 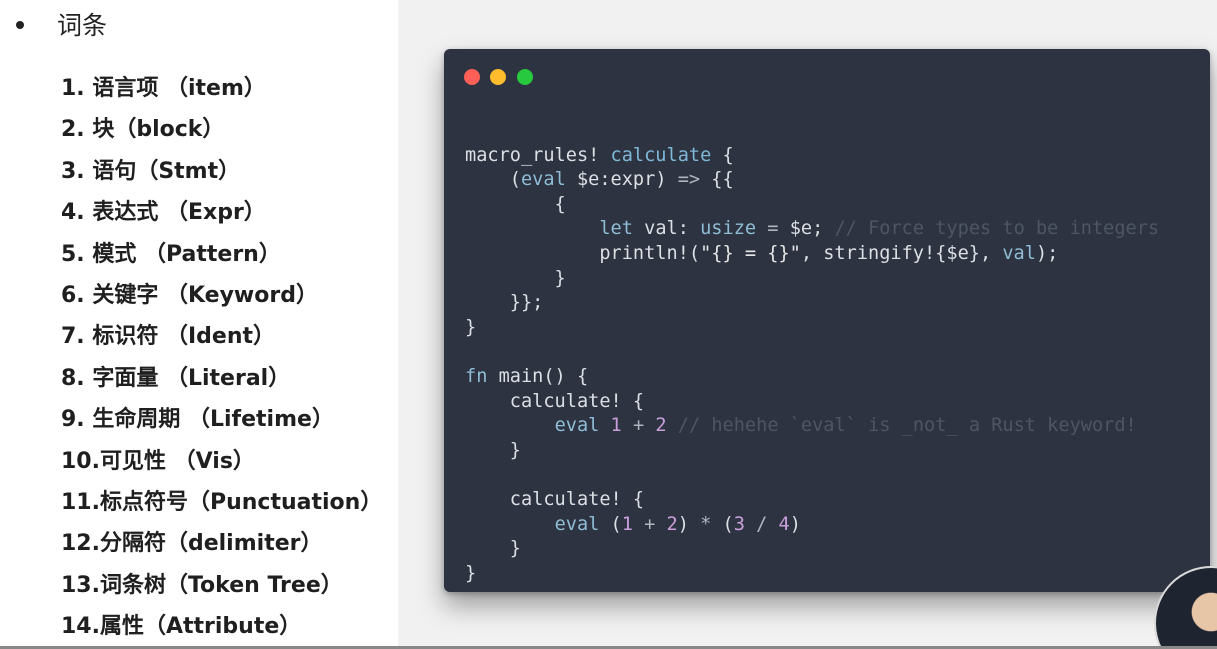 What do you see at coordinates (171, 254) in the screenshot?
I see `term-item: 5. 模式 （Pattern）` at bounding box center [171, 254].